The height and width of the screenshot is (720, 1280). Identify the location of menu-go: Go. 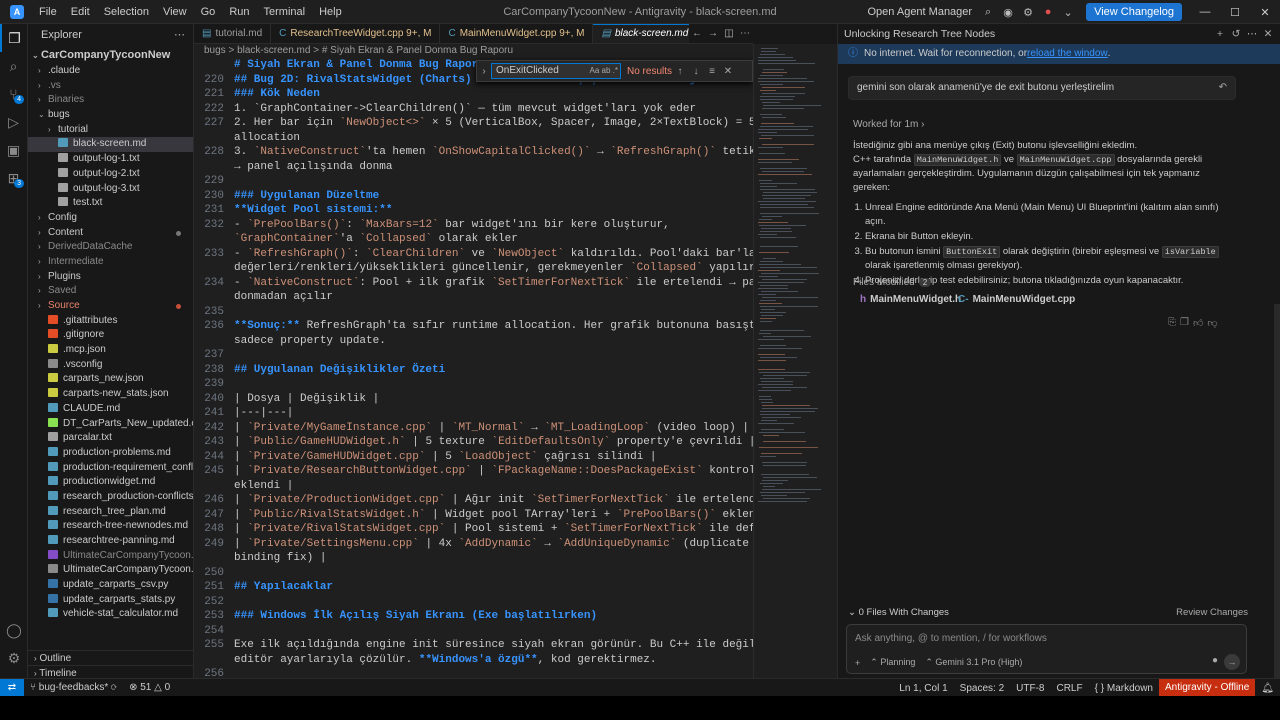
(208, 12).